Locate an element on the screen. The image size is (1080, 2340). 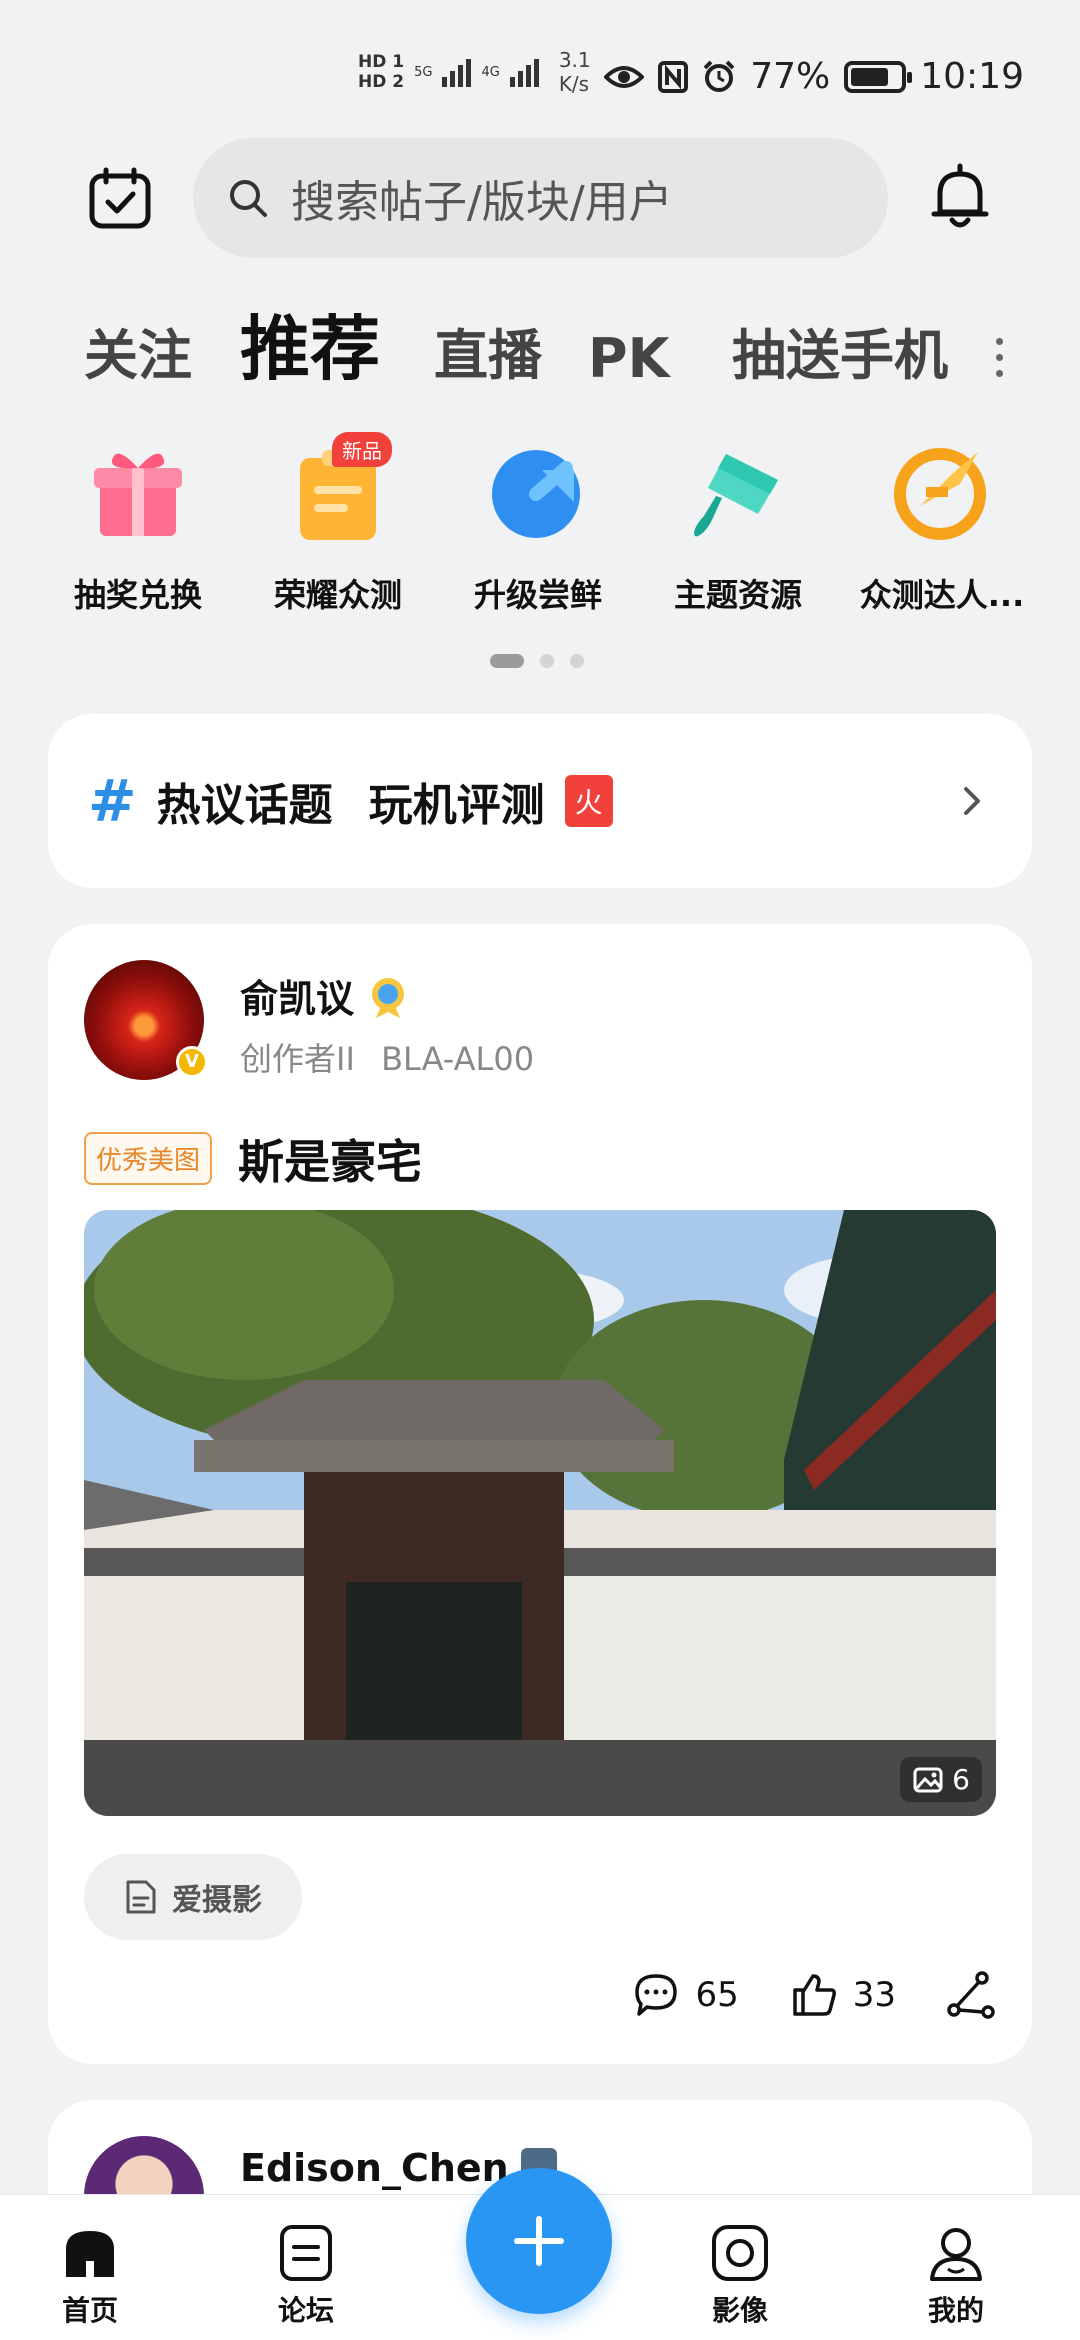
clipboard-icon: 新品 is located at coordinates (339, 488).